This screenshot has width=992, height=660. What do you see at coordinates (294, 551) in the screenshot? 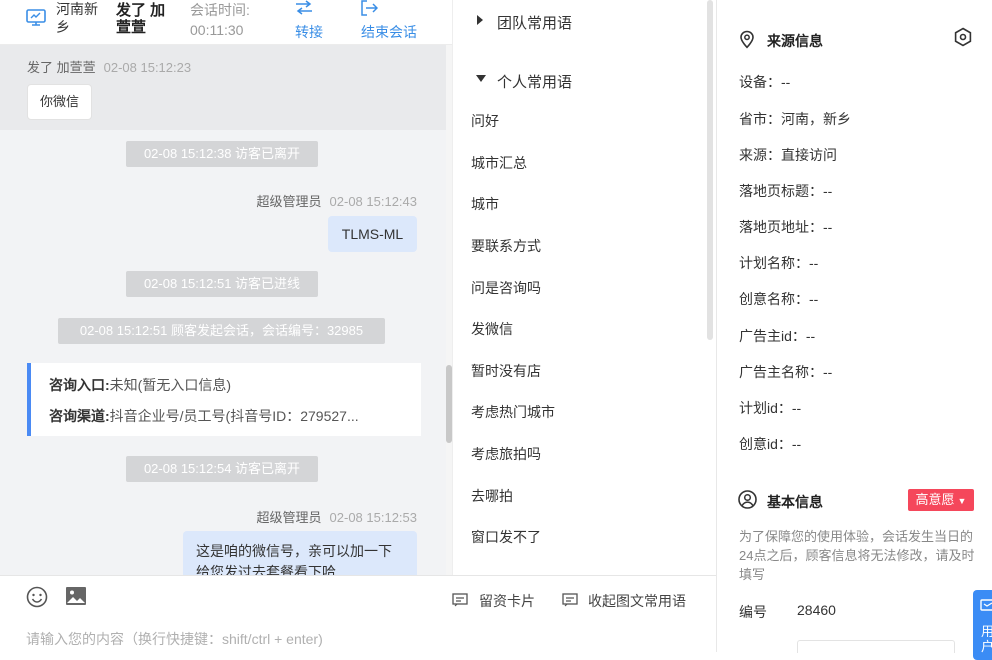
I see `agent-message-line: 这是咱的微信号，亲可以加一下` at bounding box center [294, 551].